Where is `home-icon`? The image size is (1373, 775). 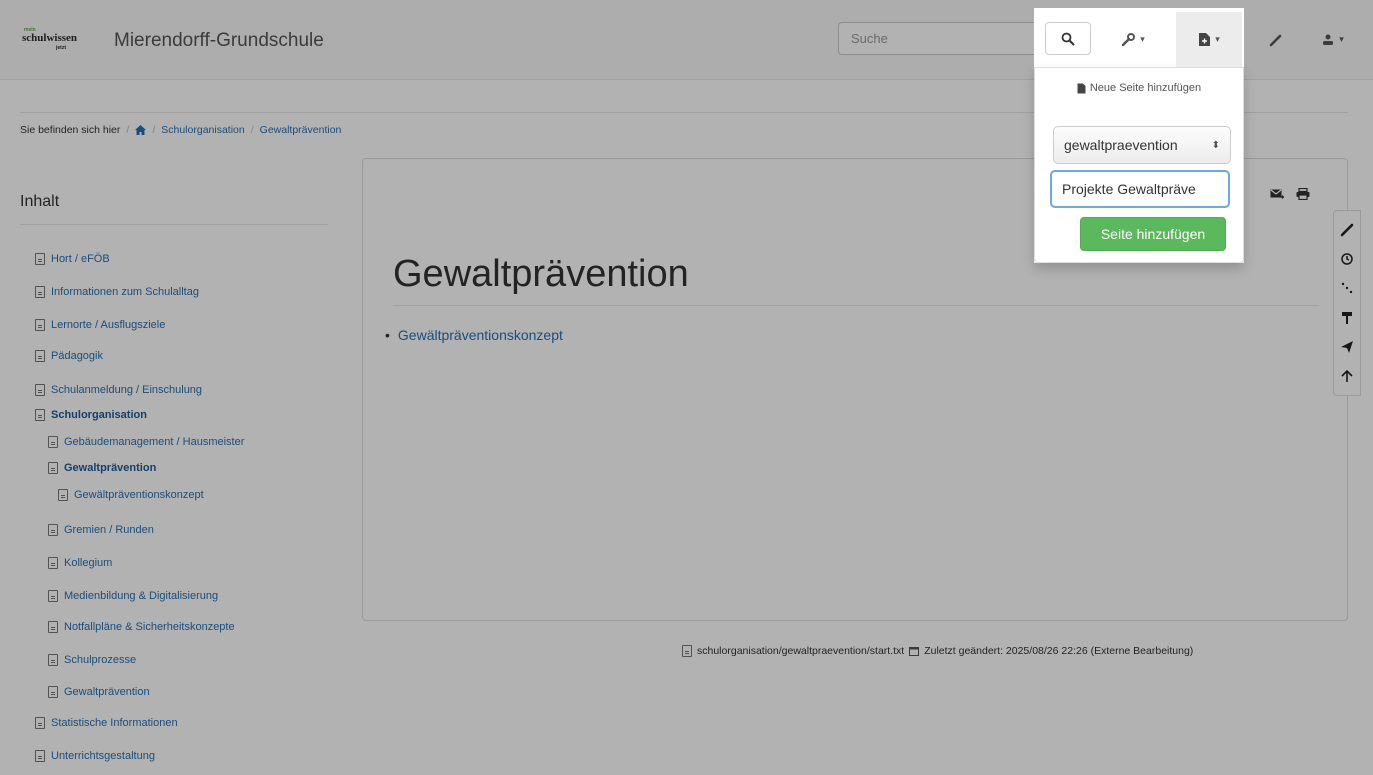
home-icon is located at coordinates (141, 130).